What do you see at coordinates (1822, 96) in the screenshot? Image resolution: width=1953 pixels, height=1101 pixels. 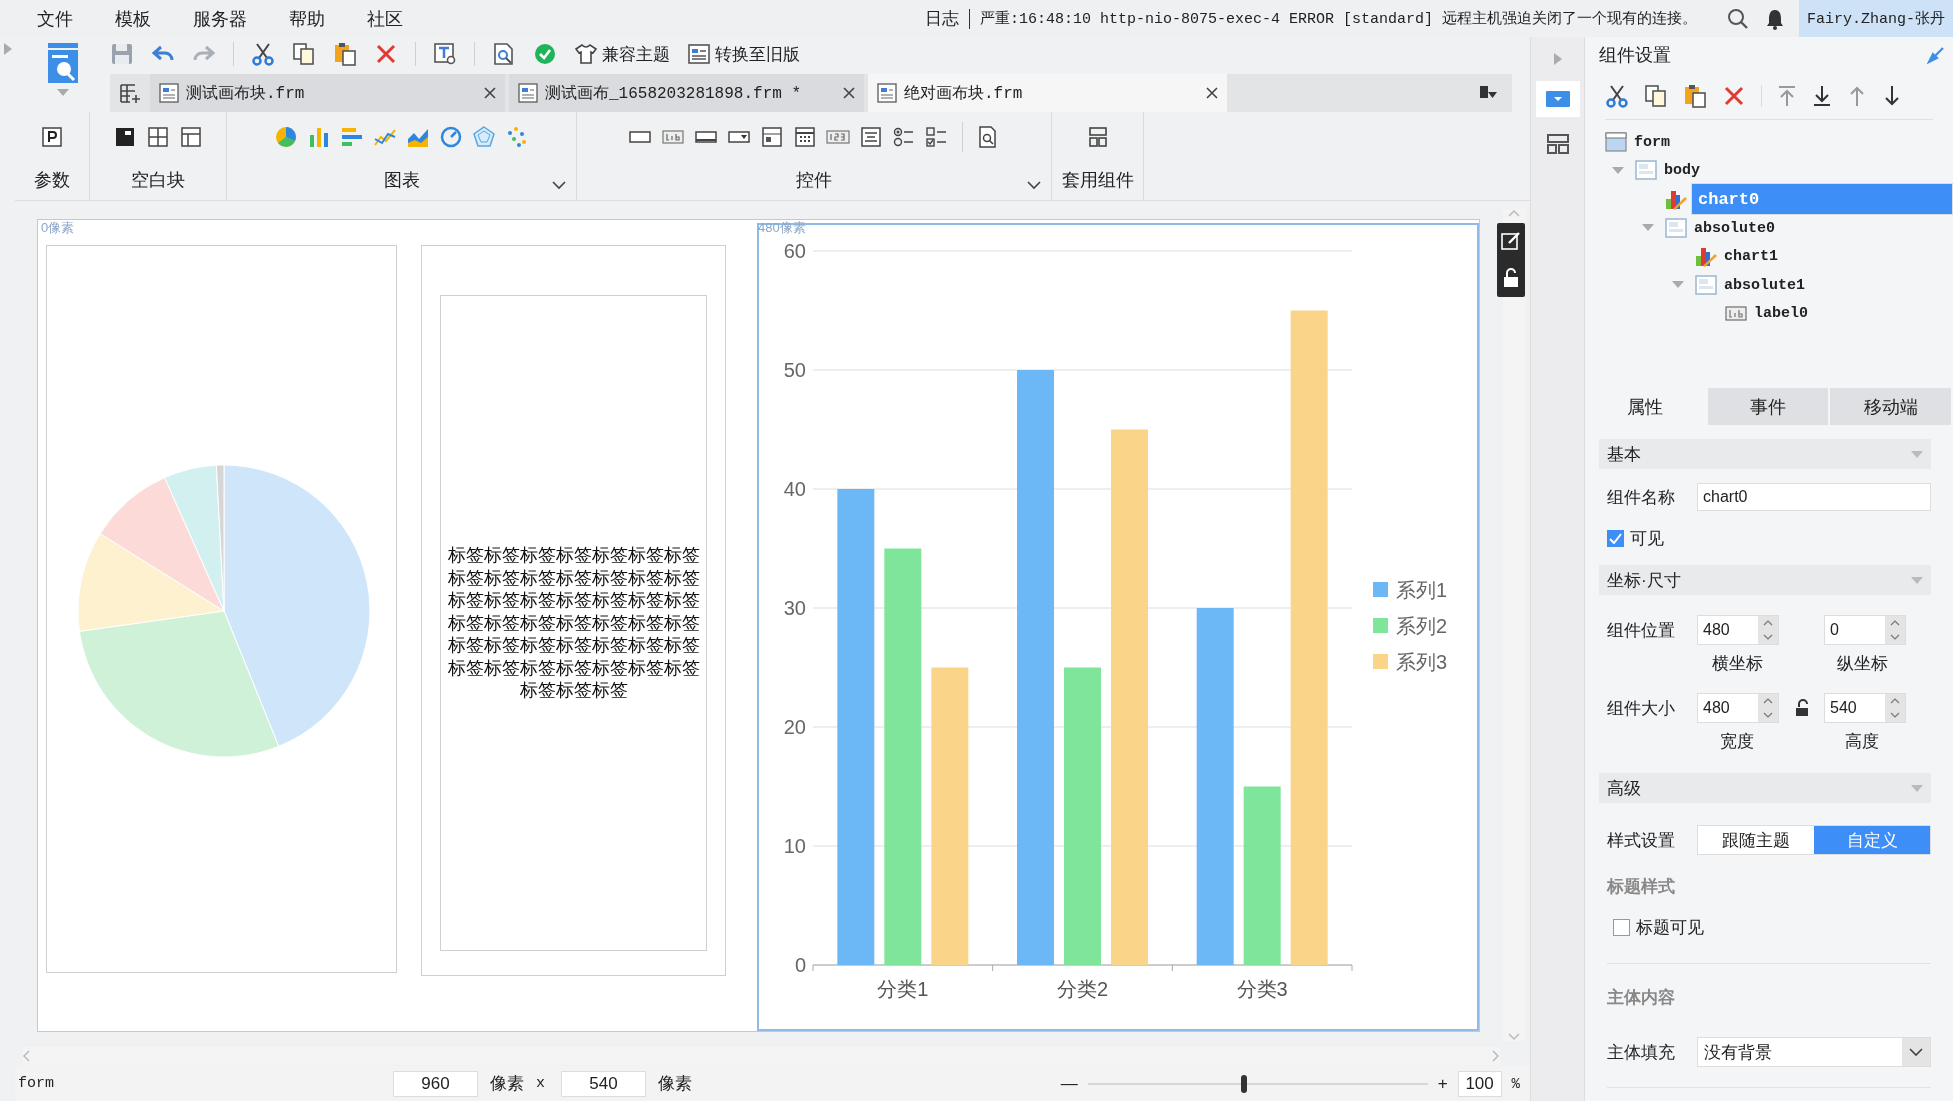 I see `move-to-bottom-icon` at bounding box center [1822, 96].